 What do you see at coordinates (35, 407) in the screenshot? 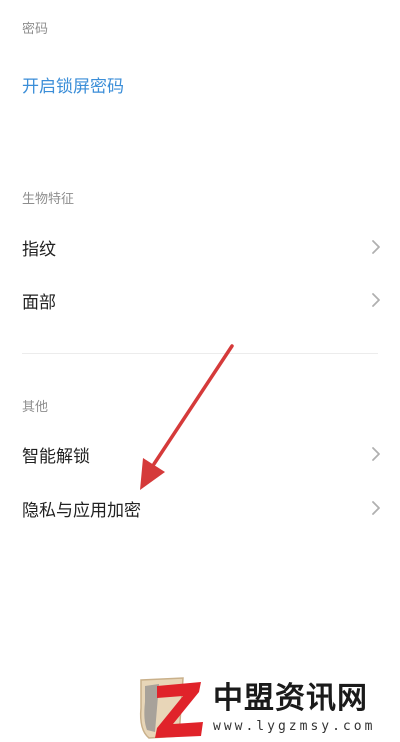
I see `other-section-header: 其他` at bounding box center [35, 407].